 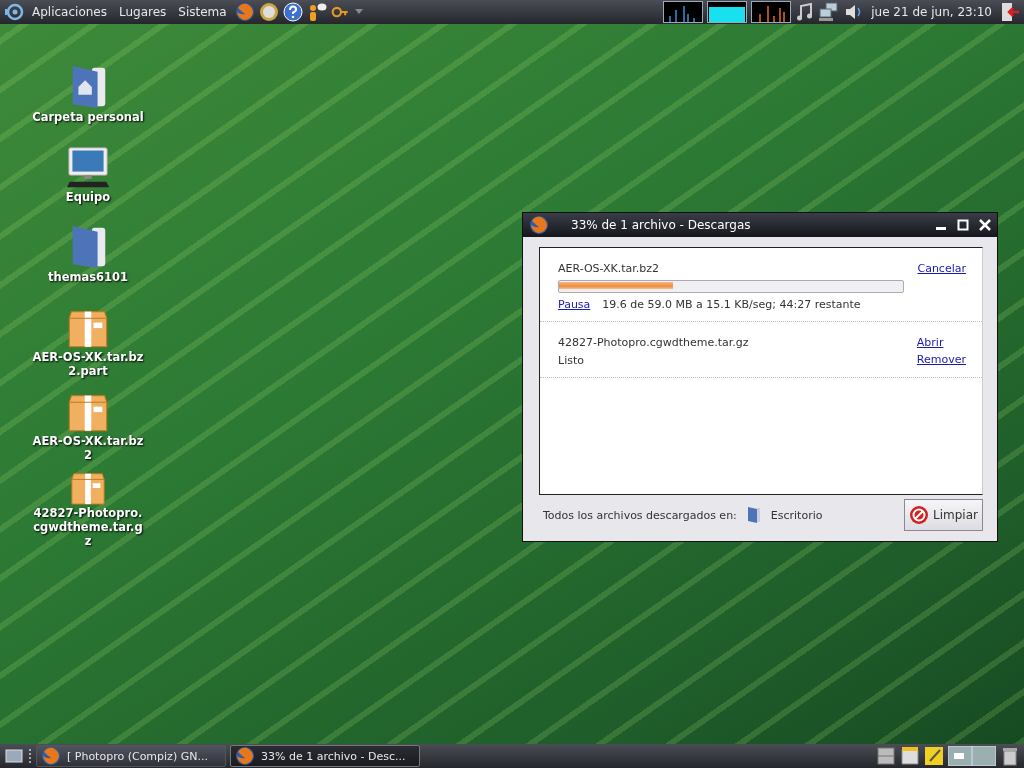 What do you see at coordinates (358, 12) in the screenshot?
I see `caret-icon` at bounding box center [358, 12].